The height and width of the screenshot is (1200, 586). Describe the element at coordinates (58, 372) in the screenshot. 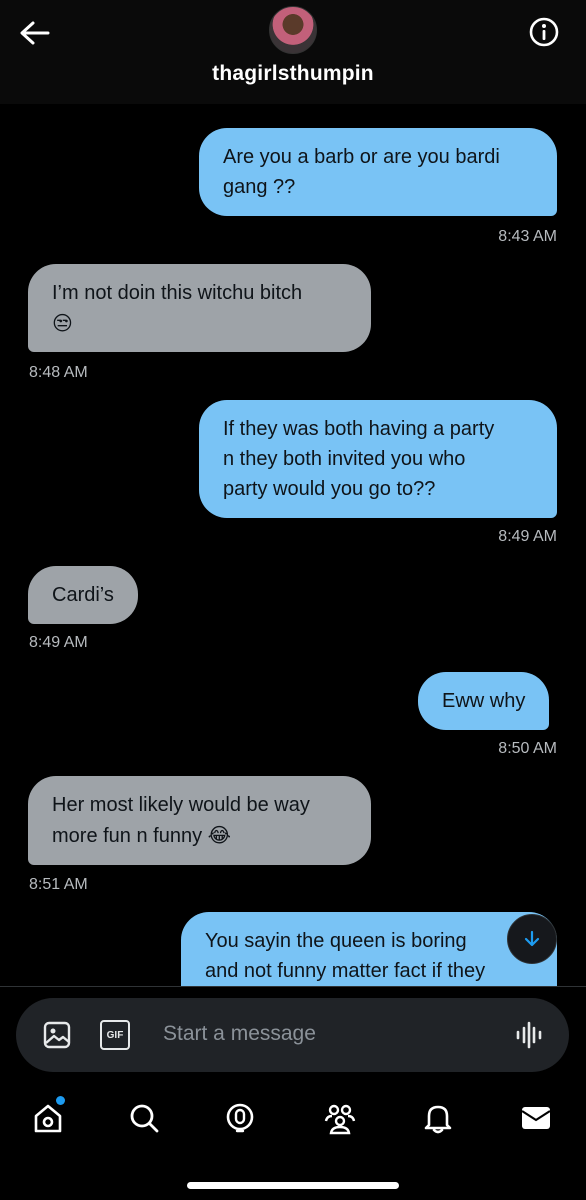

I see `message-timestamp: 8:48 AM` at that location.